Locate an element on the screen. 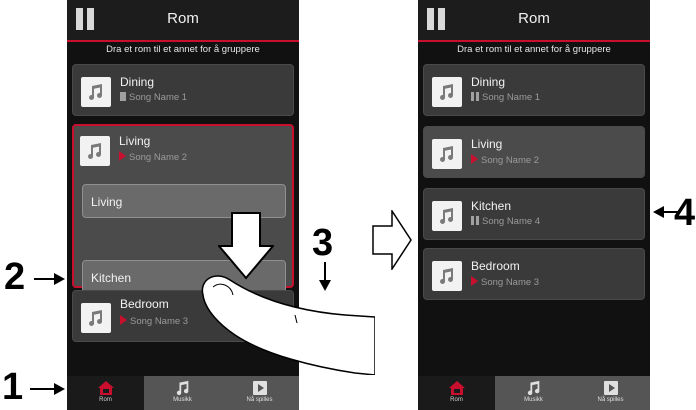 The height and width of the screenshot is (410, 696). room-card-kitchen: Kitchen Song Name 4 is located at coordinates (534, 214).